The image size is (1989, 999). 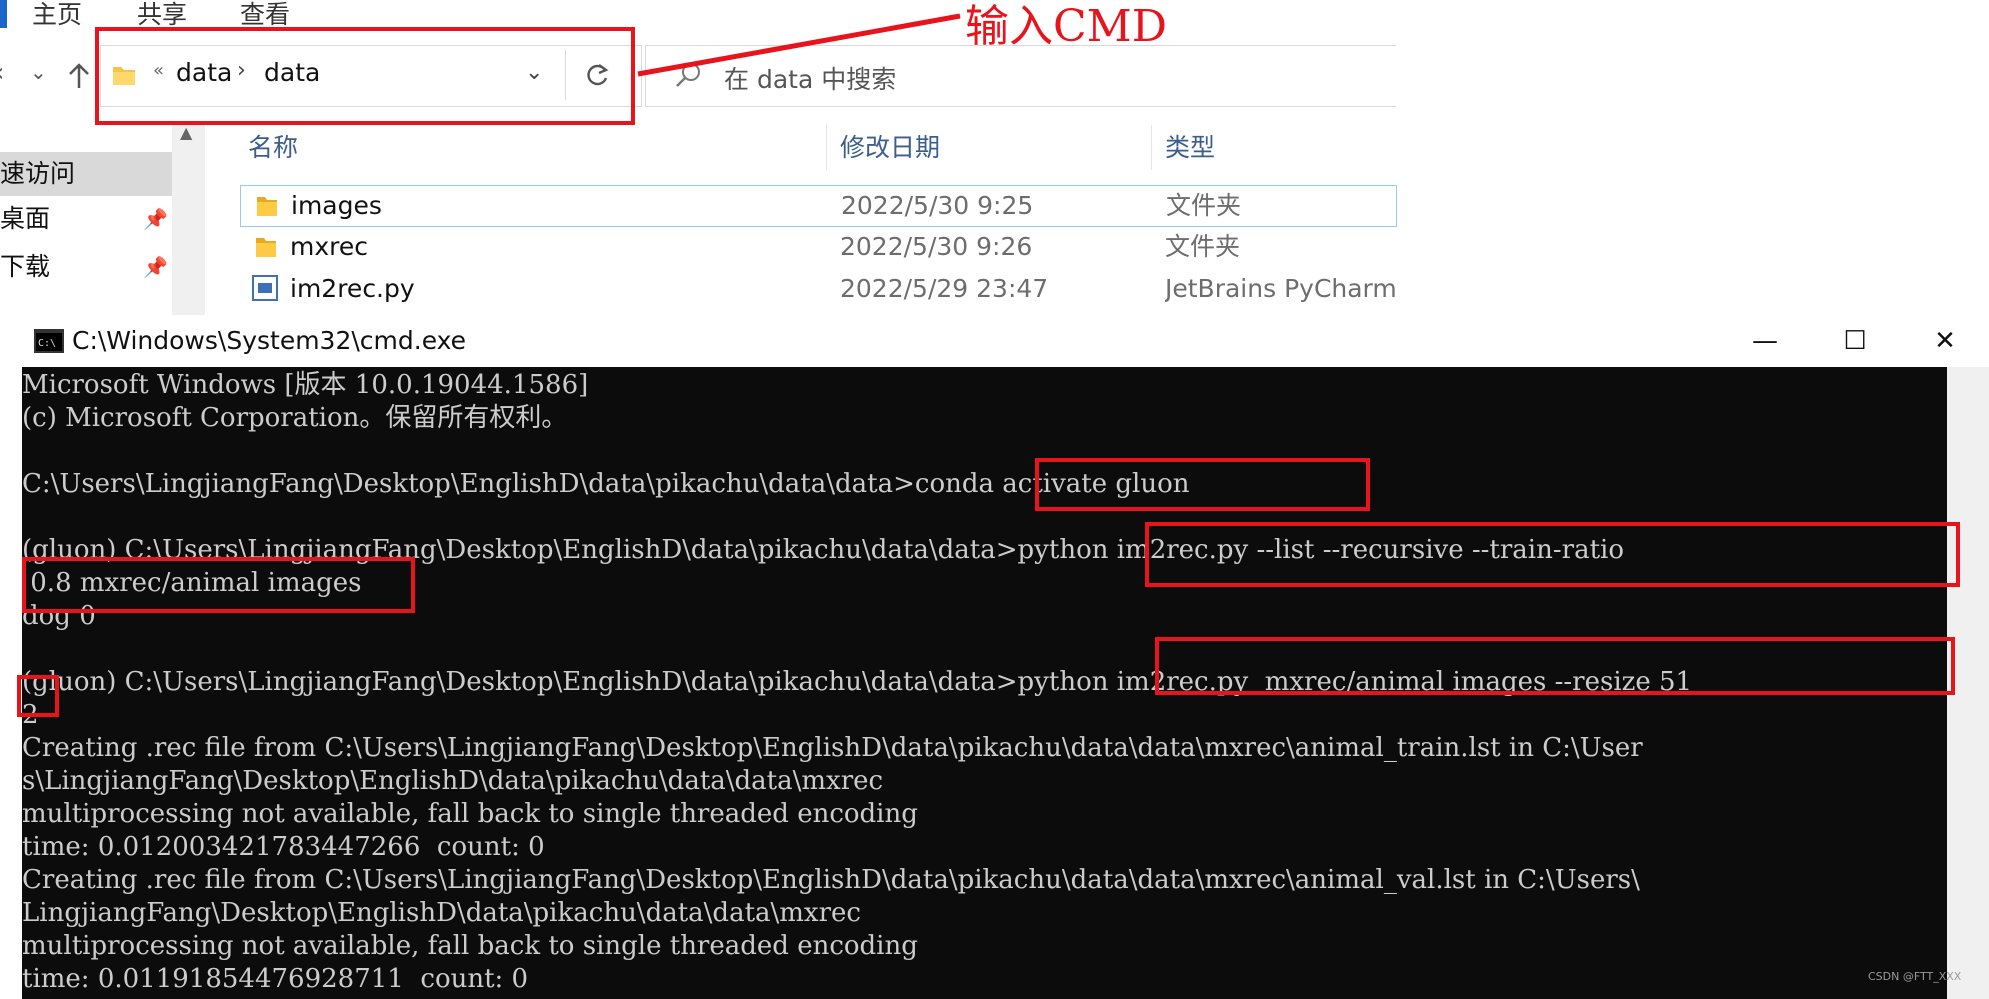 I want to click on up-arrow-icon, so click(x=79, y=79).